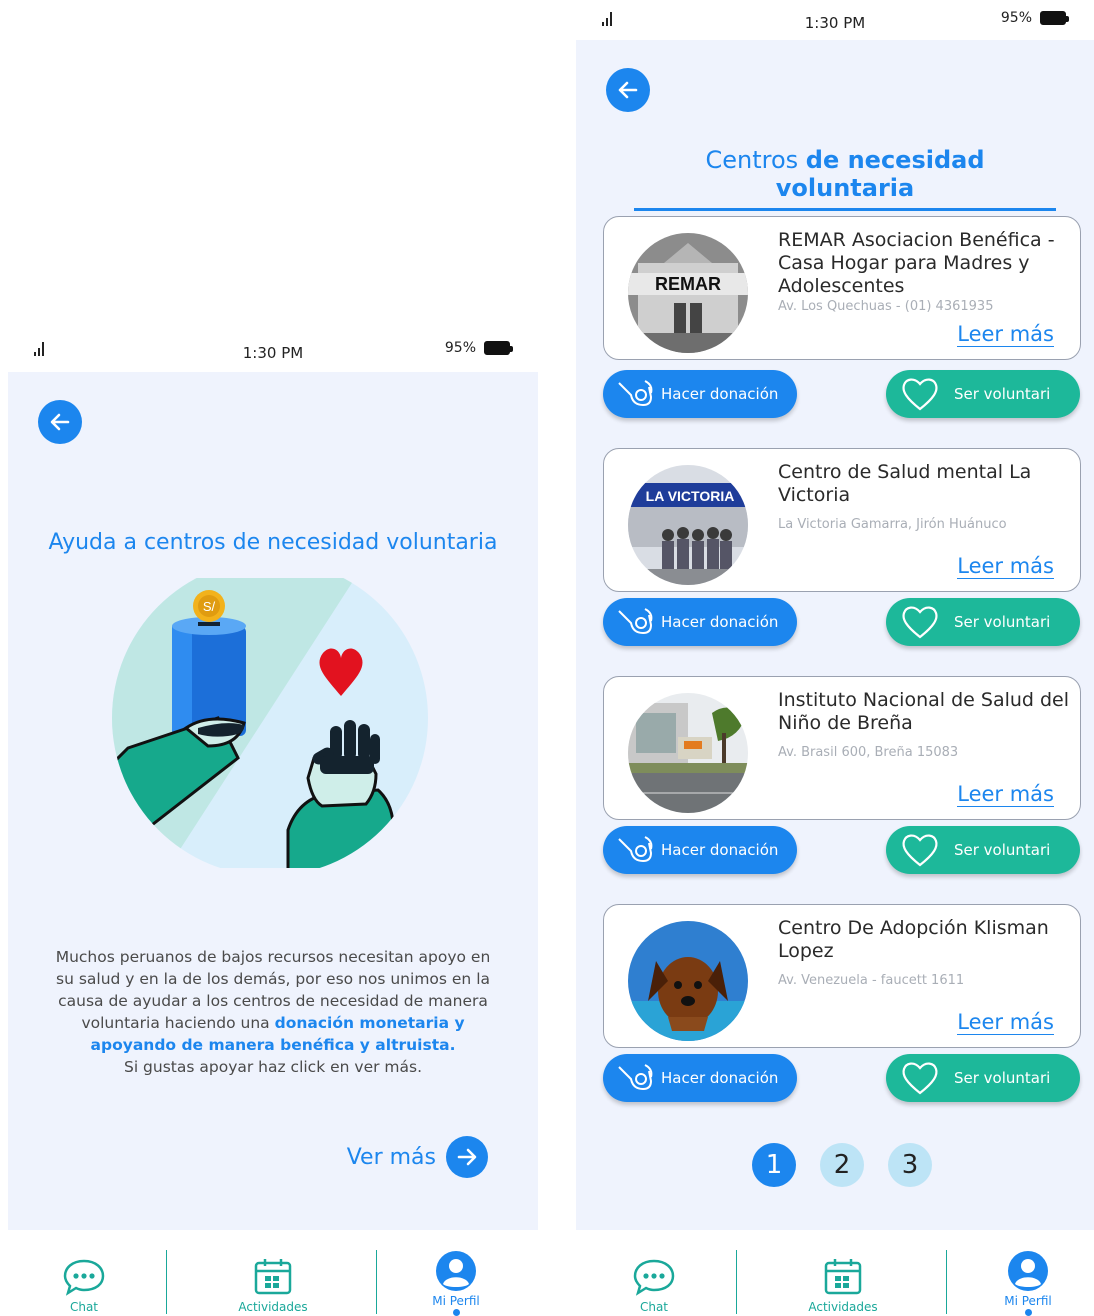  I want to click on center-photo: LA VICTORIA, so click(688, 525).